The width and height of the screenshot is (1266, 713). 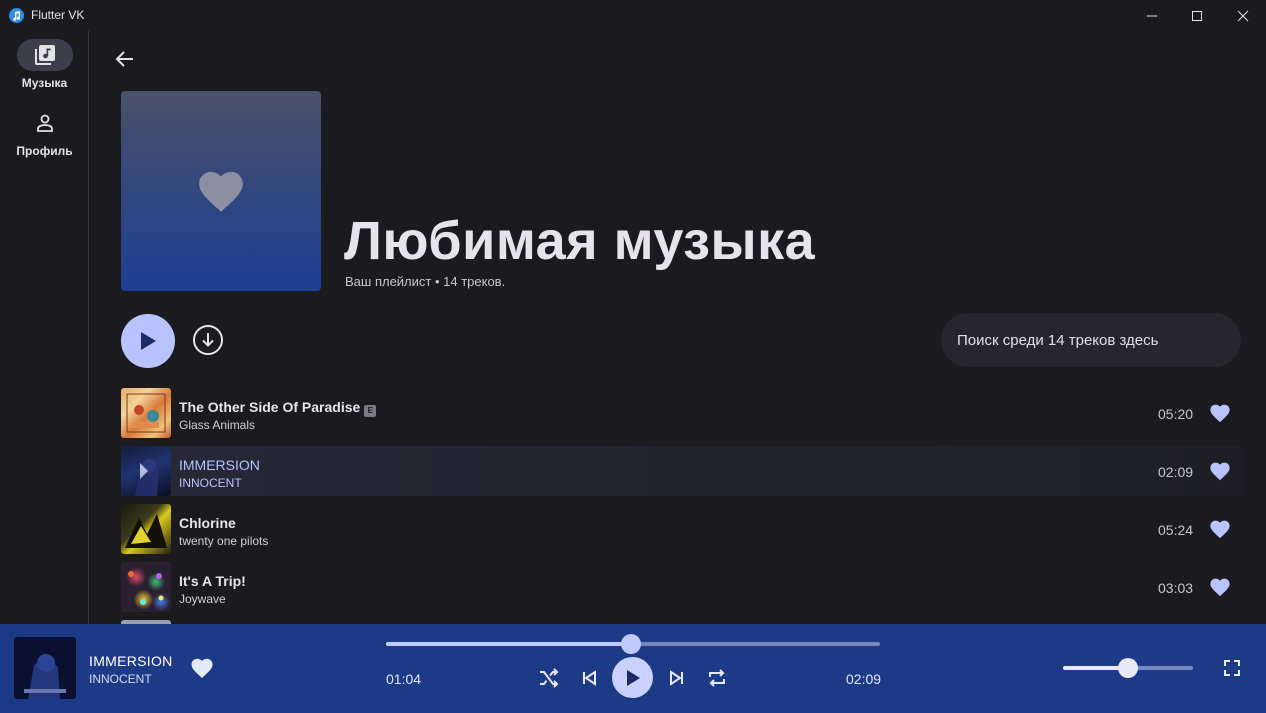 I want to click on window-title: Flutter VK, so click(x=58, y=15).